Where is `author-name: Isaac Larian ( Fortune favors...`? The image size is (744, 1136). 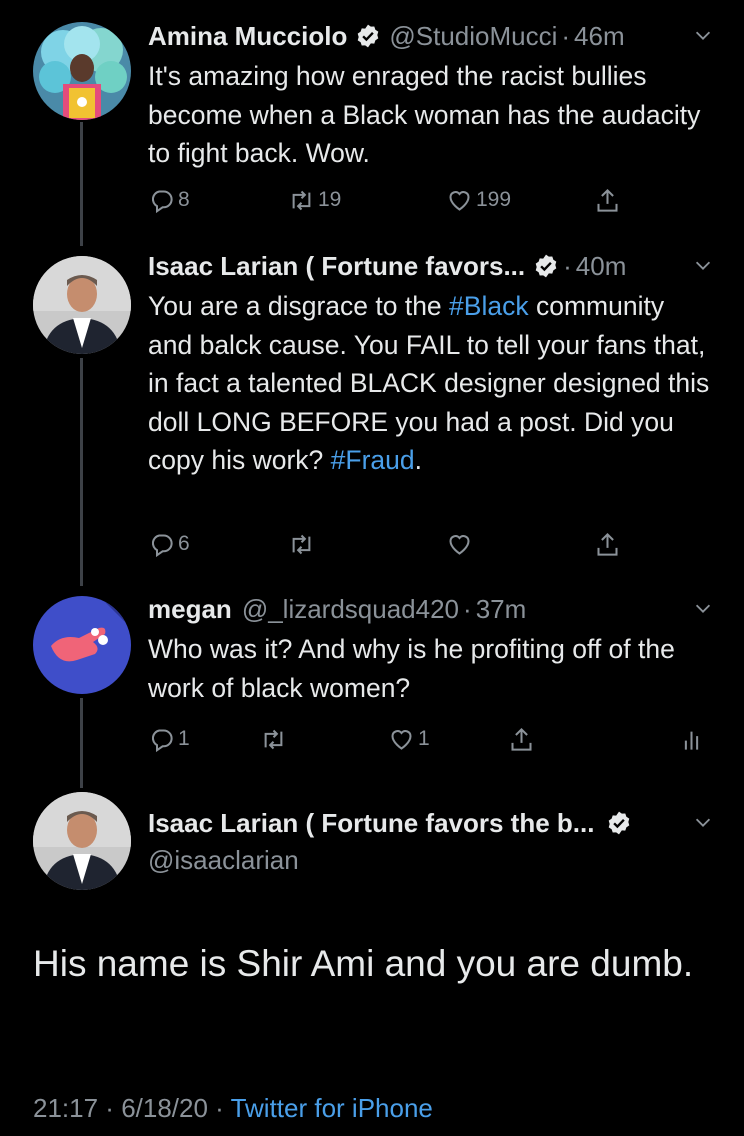 author-name: Isaac Larian ( Fortune favors... is located at coordinates (336, 266).